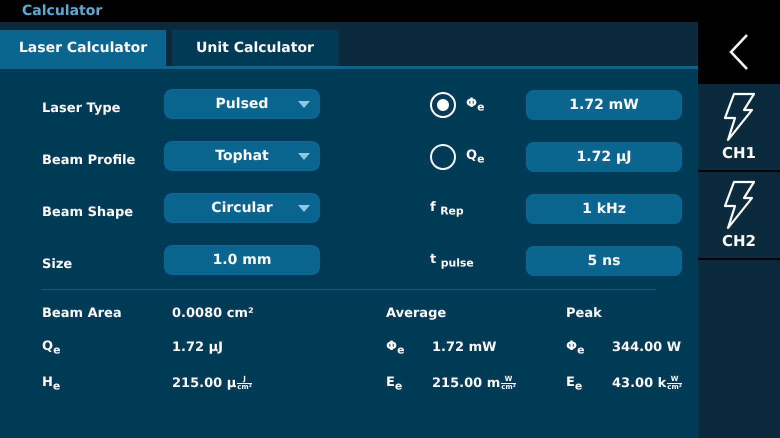  I want to click on field-label: Size, so click(58, 264).